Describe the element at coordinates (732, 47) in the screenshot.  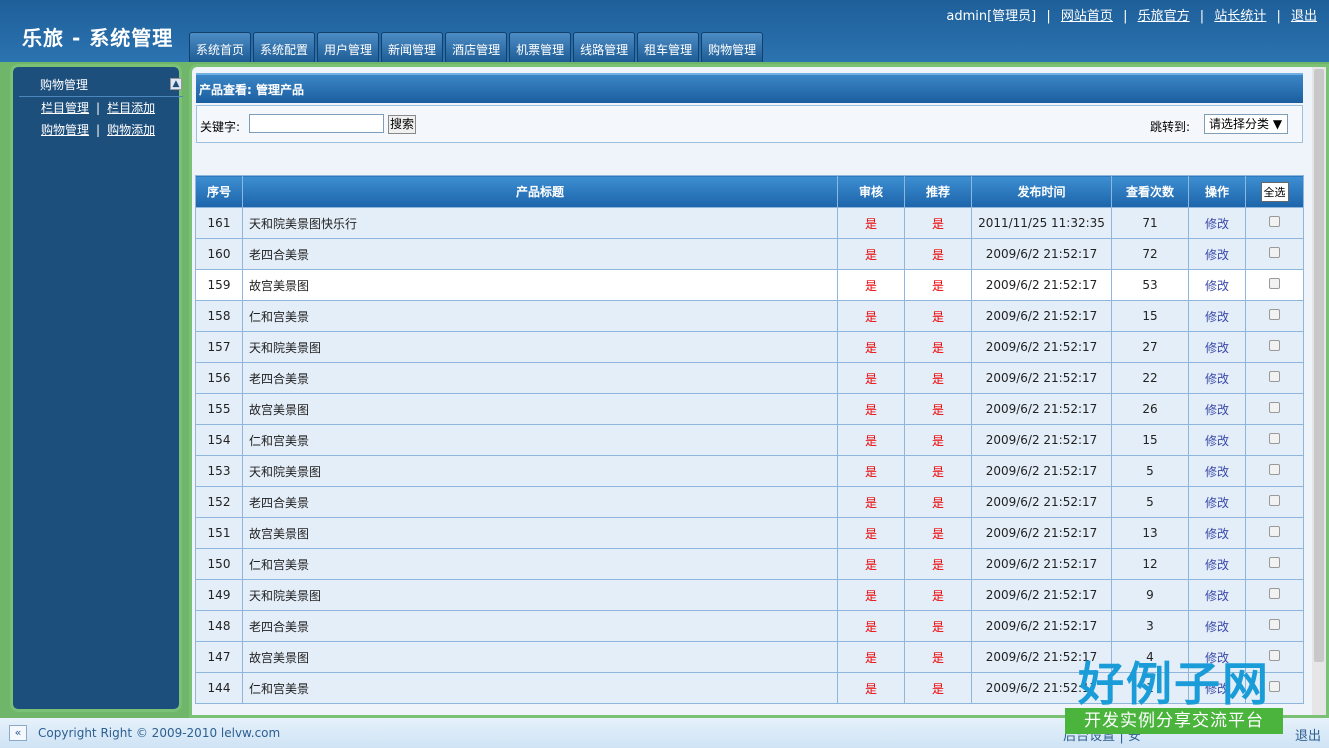
I see `tab-shopping-management: 购物管理` at that location.